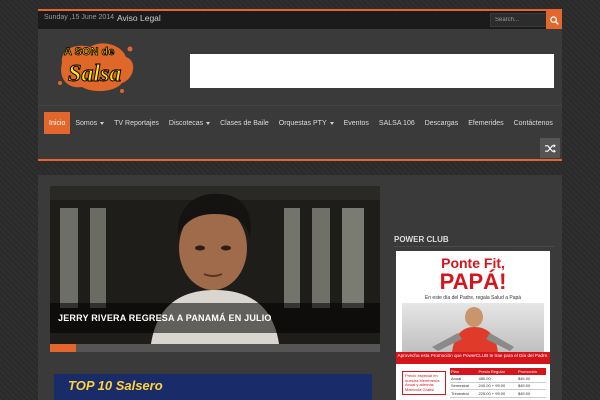 Image resolution: width=600 pixels, height=400 pixels. I want to click on promo-table-cell: 240.00 + 99.00, so click(497, 386).